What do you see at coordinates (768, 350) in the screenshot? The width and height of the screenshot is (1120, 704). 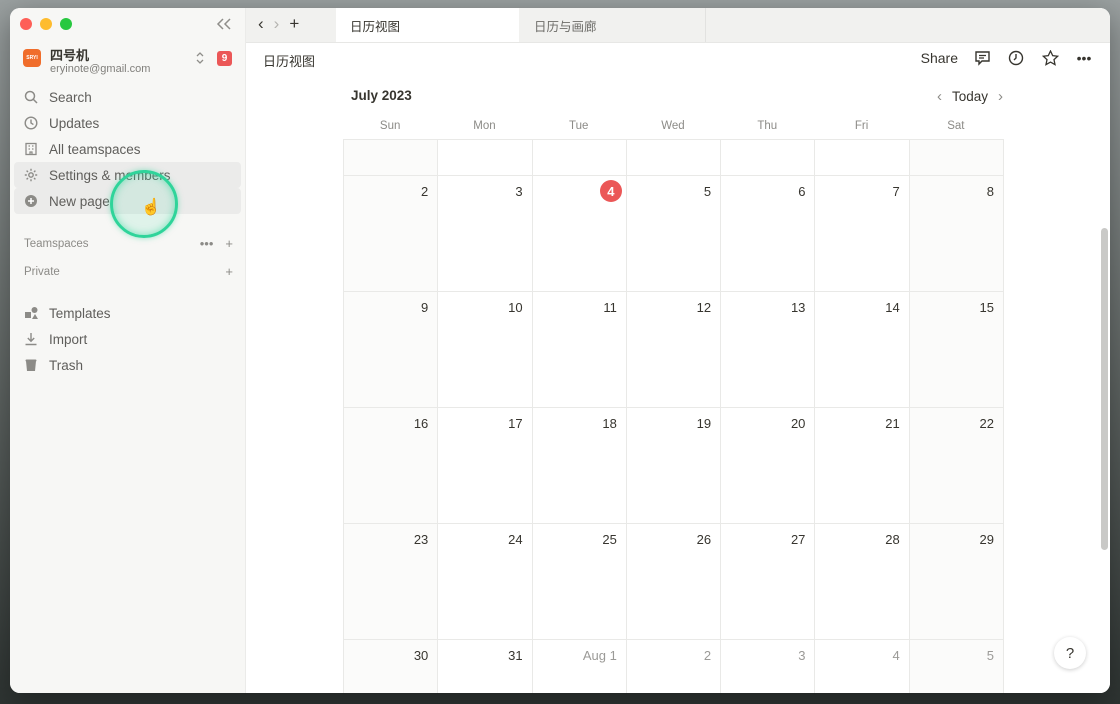 I see `calendar-day-cell: 13` at bounding box center [768, 350].